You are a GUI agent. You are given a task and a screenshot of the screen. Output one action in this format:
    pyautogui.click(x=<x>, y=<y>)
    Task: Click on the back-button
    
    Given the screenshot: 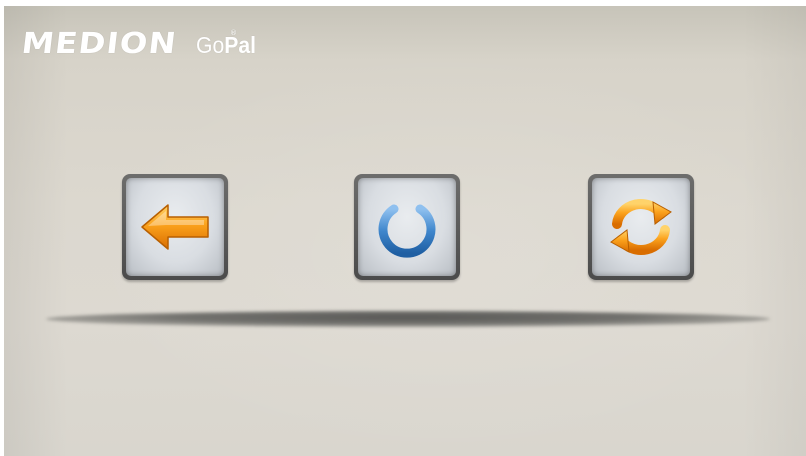 What is the action you would take?
    pyautogui.click(x=175, y=227)
    